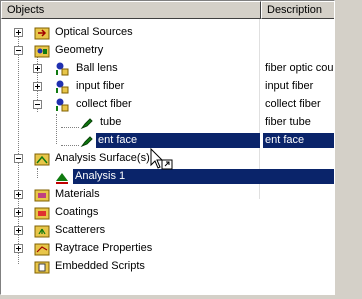  I want to click on tree-item-description: collect fiber, so click(293, 104).